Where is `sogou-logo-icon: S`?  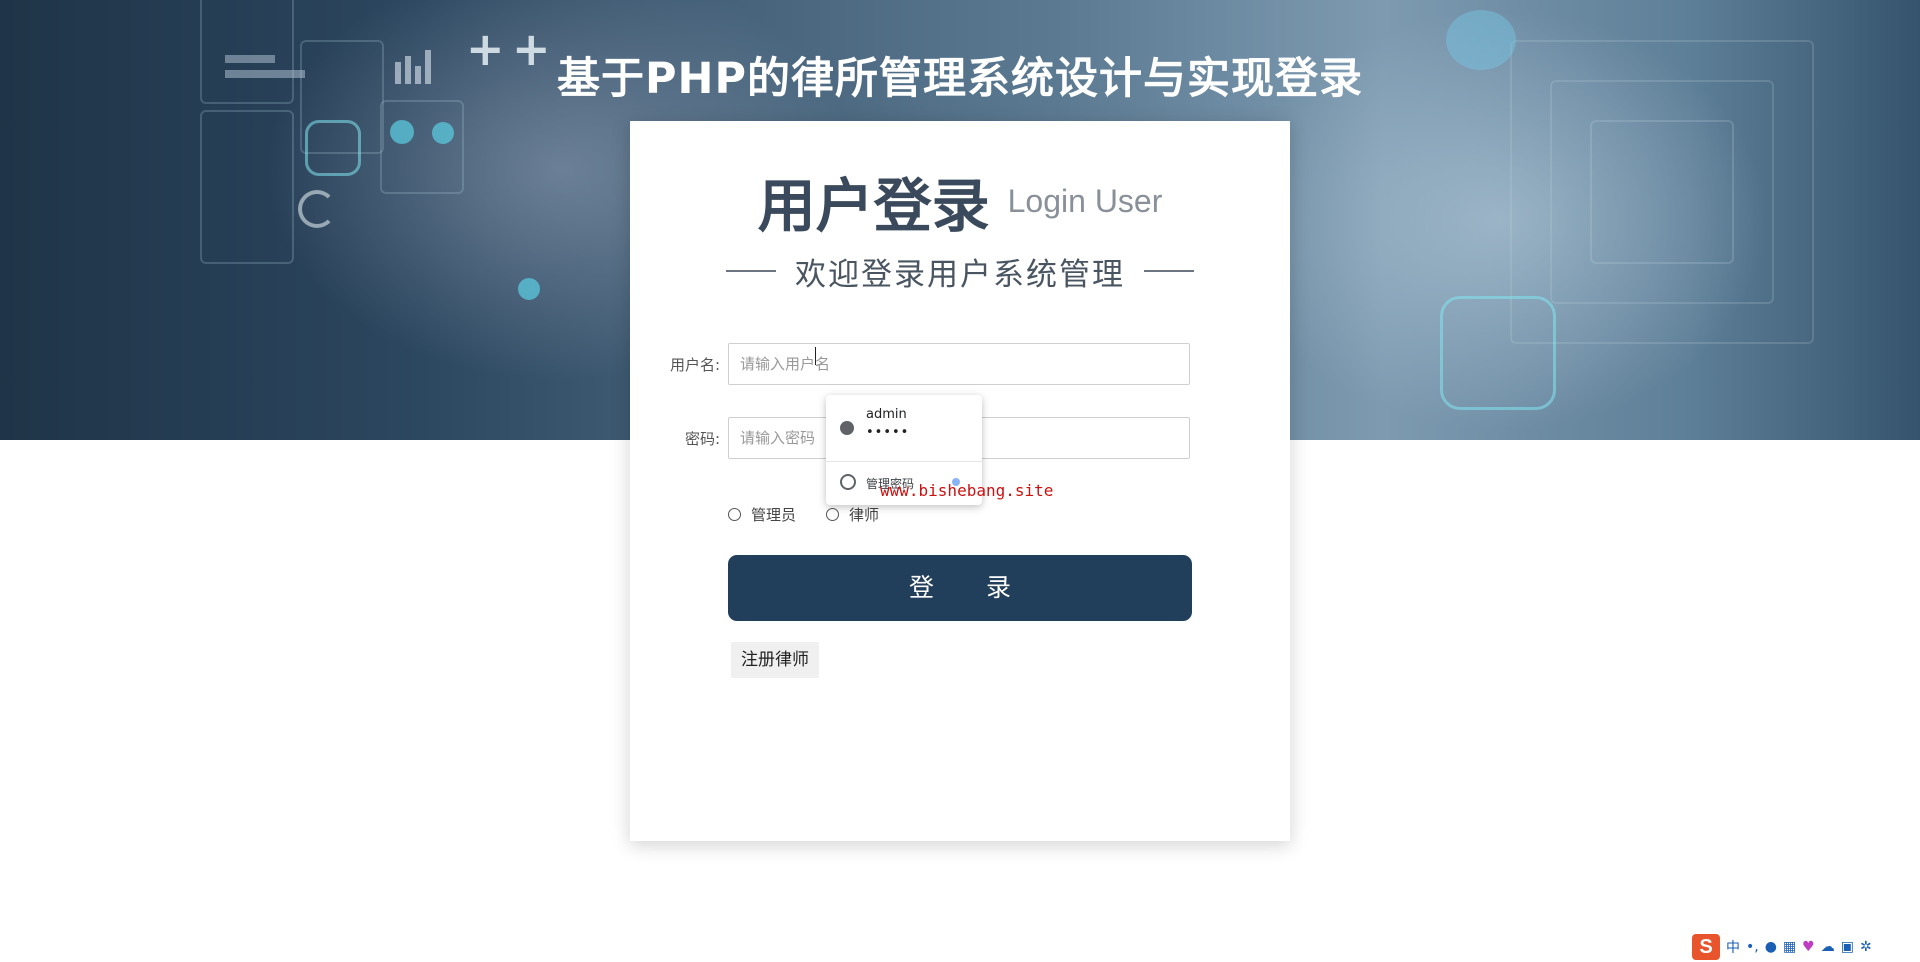 sogou-logo-icon: S is located at coordinates (1706, 947).